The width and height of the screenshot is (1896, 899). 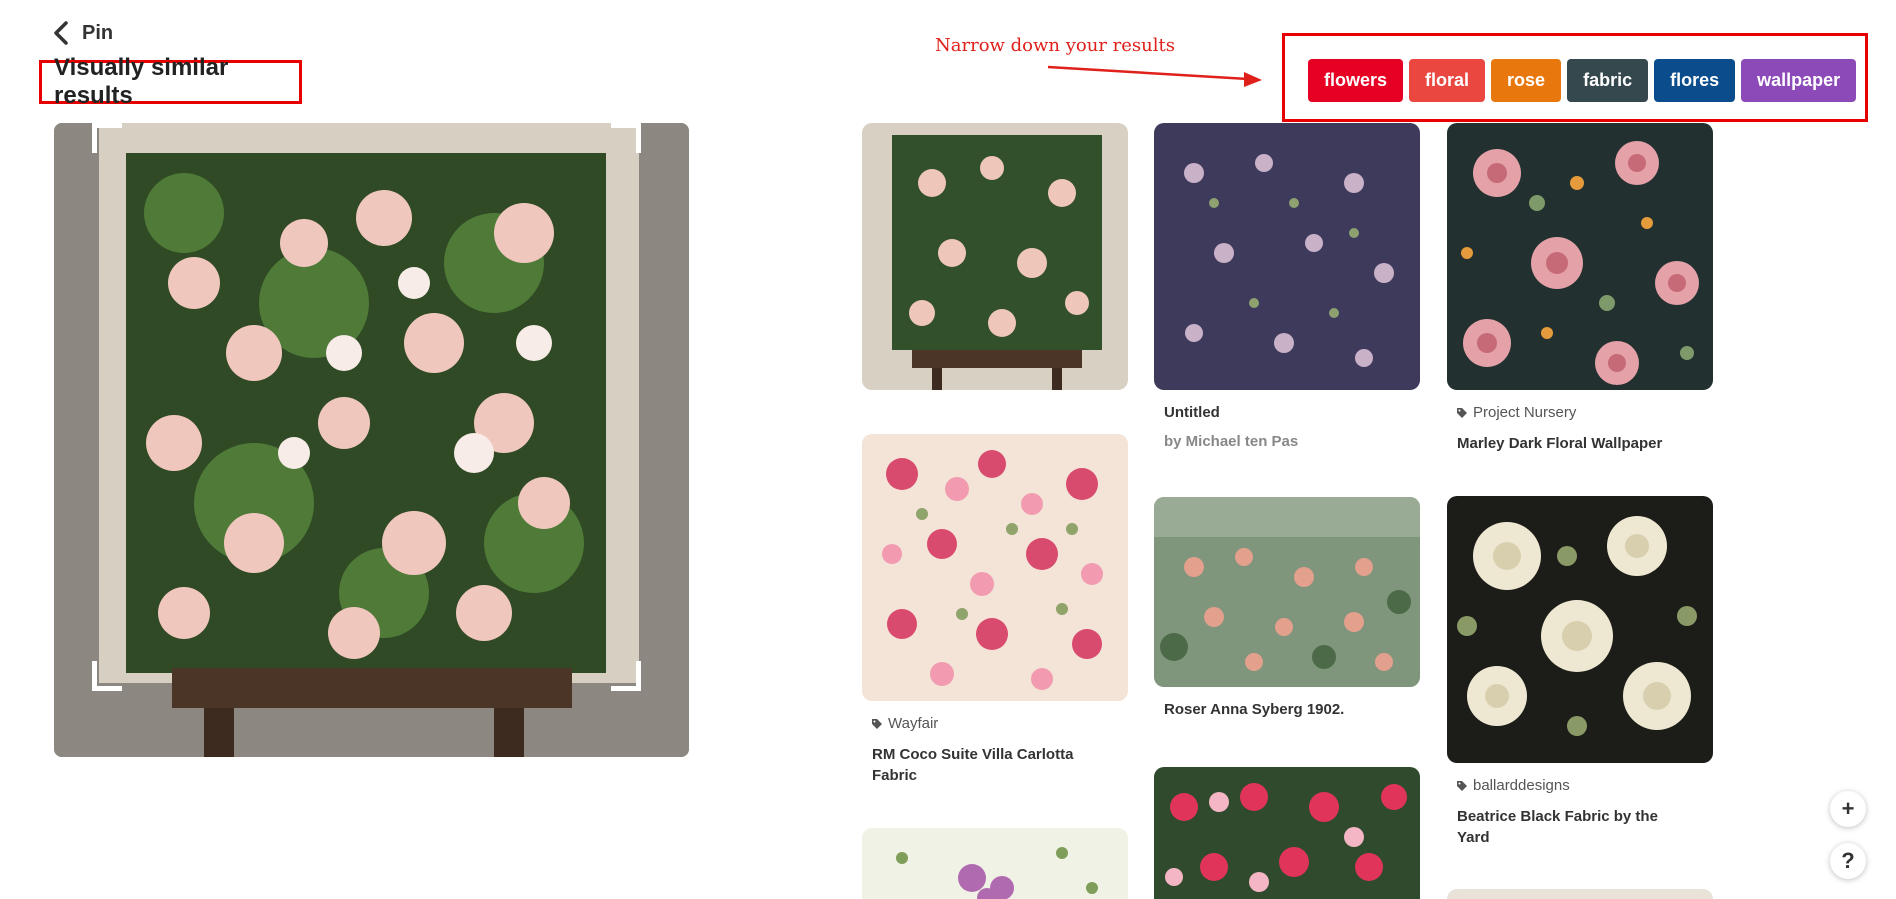 I want to click on pin-title: Roser Anna Syberg 1902., so click(x=1287, y=709).